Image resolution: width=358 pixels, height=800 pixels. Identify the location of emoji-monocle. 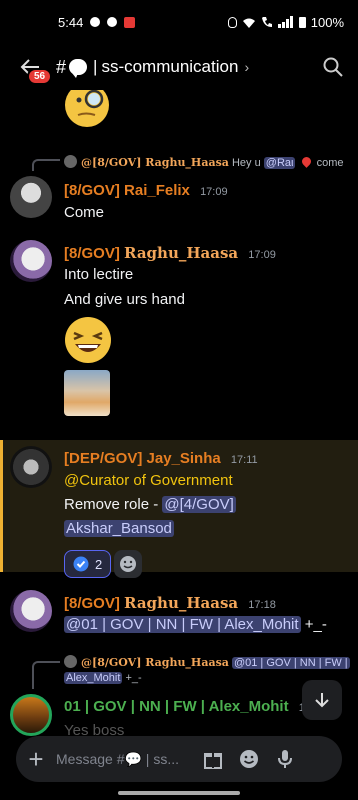
(87, 109).